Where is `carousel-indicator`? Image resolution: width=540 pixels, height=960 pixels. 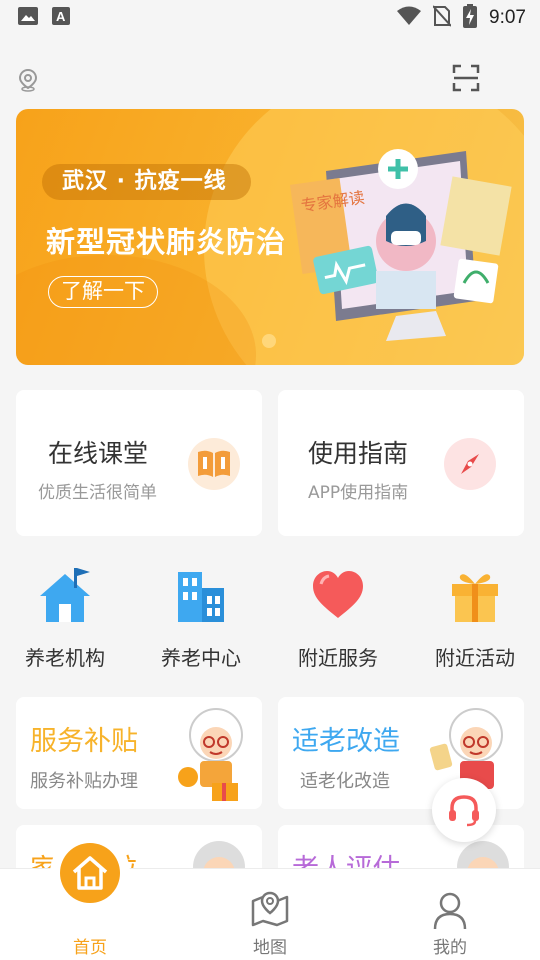 carousel-indicator is located at coordinates (269, 341).